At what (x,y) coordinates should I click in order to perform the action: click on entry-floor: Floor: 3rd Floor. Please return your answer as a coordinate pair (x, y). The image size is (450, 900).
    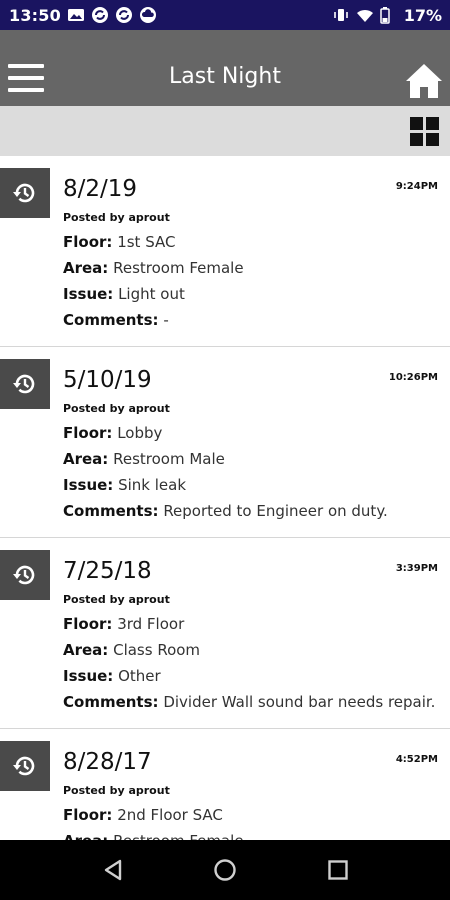
    Looking at the image, I should click on (123, 624).